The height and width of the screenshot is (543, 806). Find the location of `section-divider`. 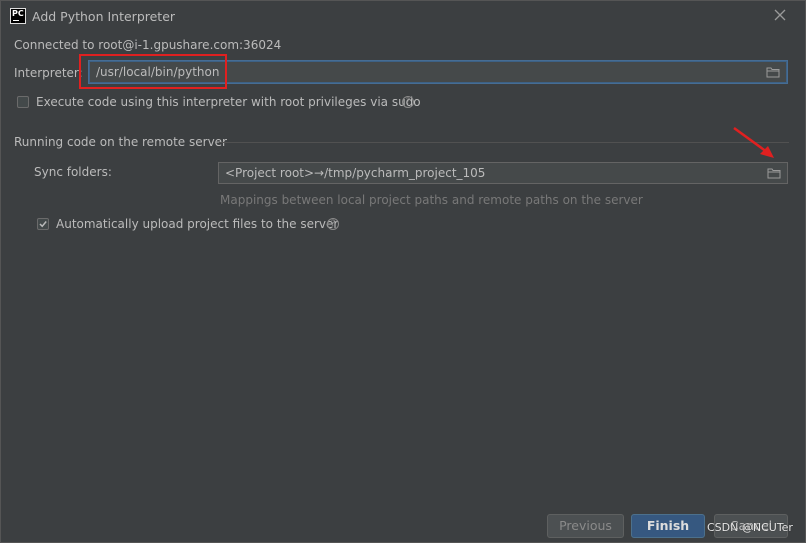

section-divider is located at coordinates (504, 142).